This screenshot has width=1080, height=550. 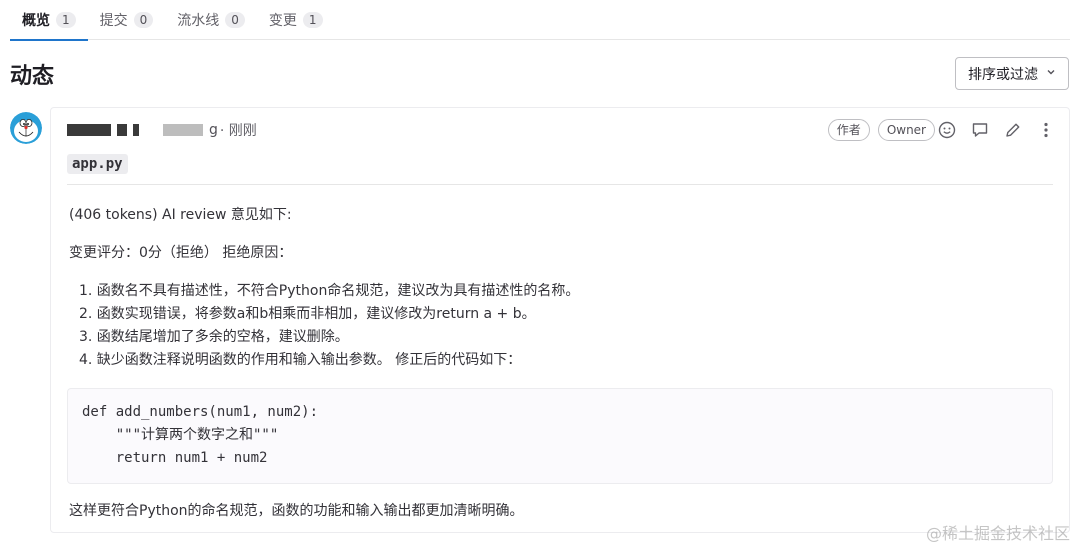 What do you see at coordinates (181, 253) in the screenshot?
I see `review-score: 变更评分：0分（拒绝） 拒绝原因：` at bounding box center [181, 253].